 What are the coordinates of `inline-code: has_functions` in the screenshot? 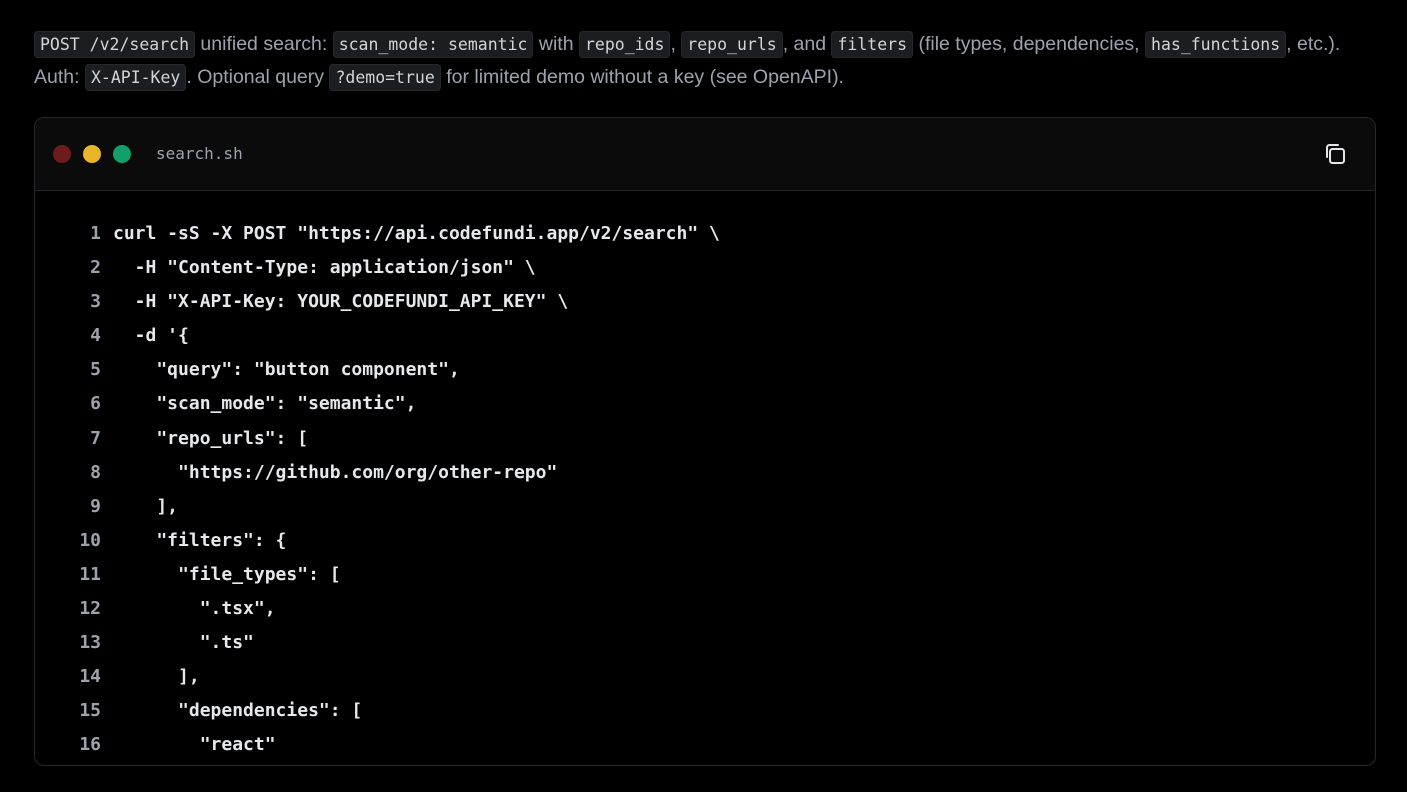 It's located at (1216, 44).